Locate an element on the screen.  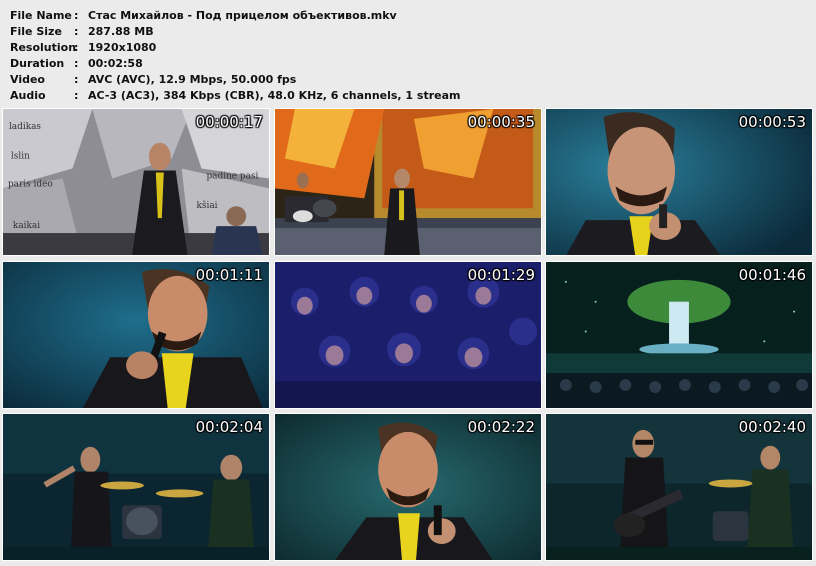
thumbnail-9: 00:02:40 is located at coordinates (679, 487).